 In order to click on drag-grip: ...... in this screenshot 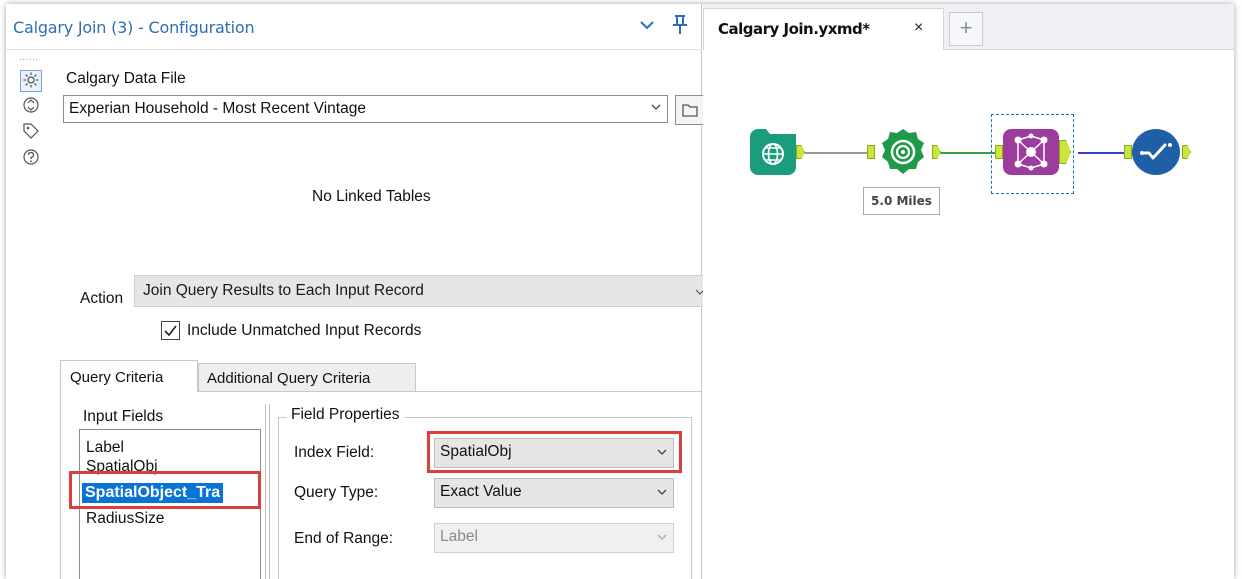, I will do `click(29, 58)`.